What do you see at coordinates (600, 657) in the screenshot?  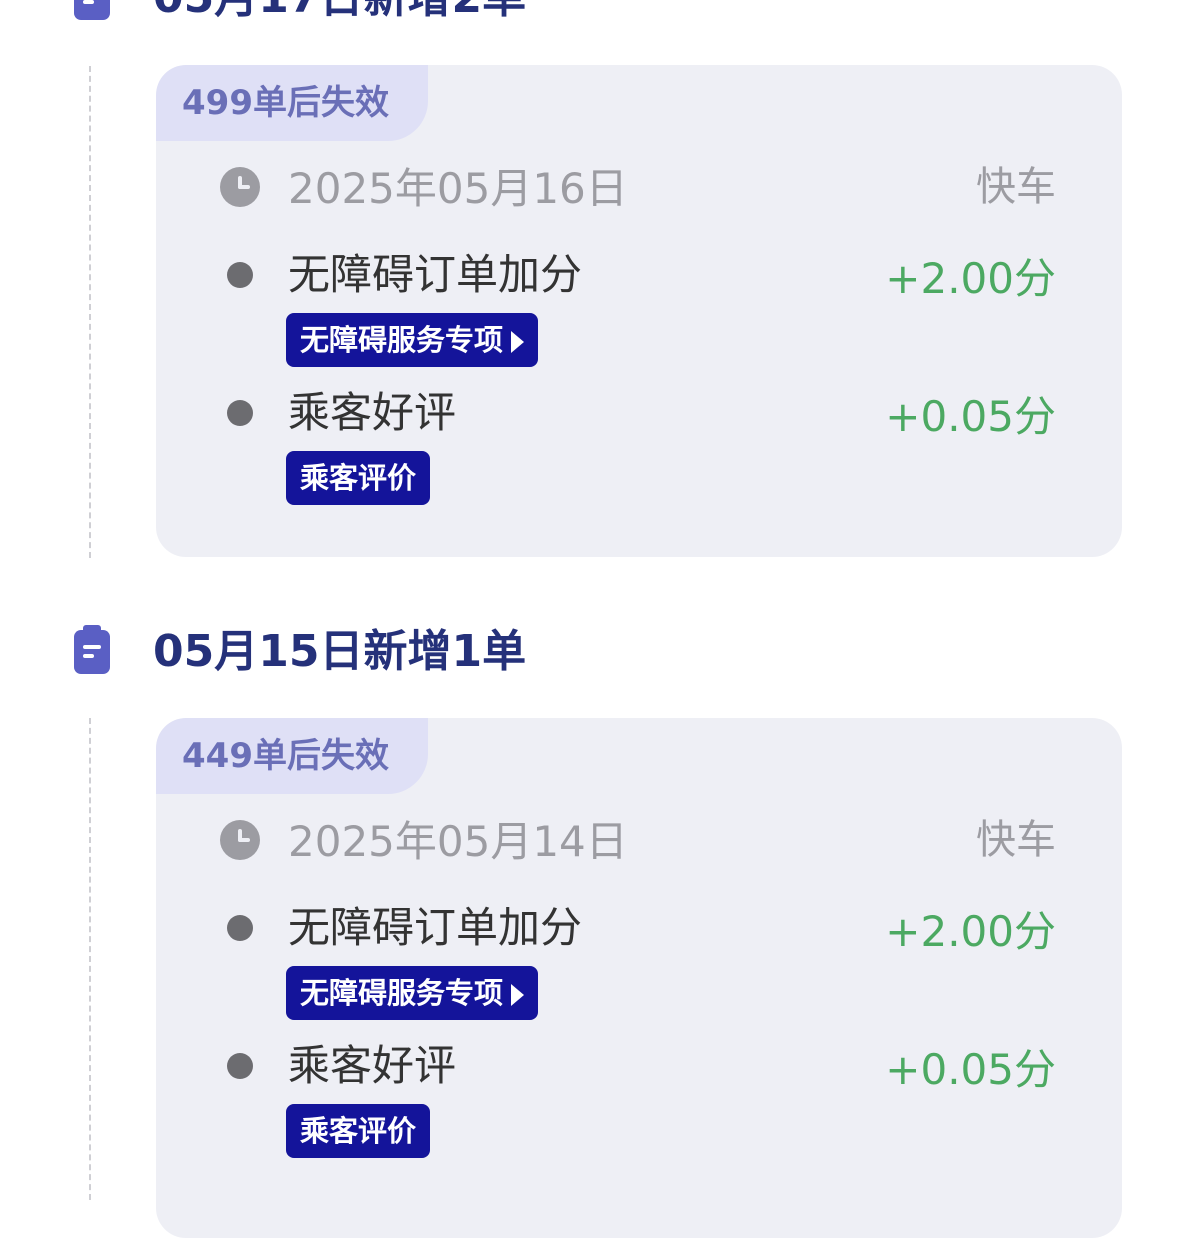 I see `group-header: 05月15日新增1单` at bounding box center [600, 657].